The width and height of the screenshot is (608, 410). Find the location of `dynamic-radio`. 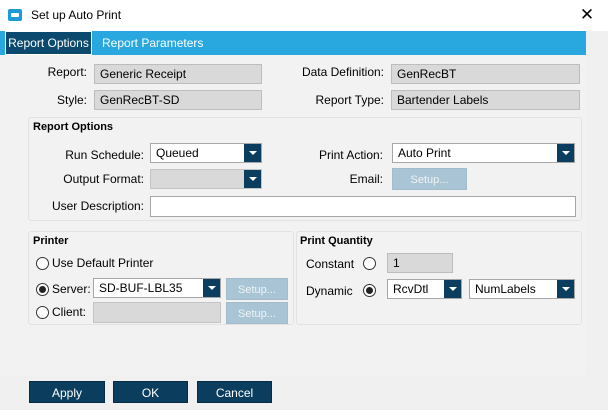

dynamic-radio is located at coordinates (369, 290).